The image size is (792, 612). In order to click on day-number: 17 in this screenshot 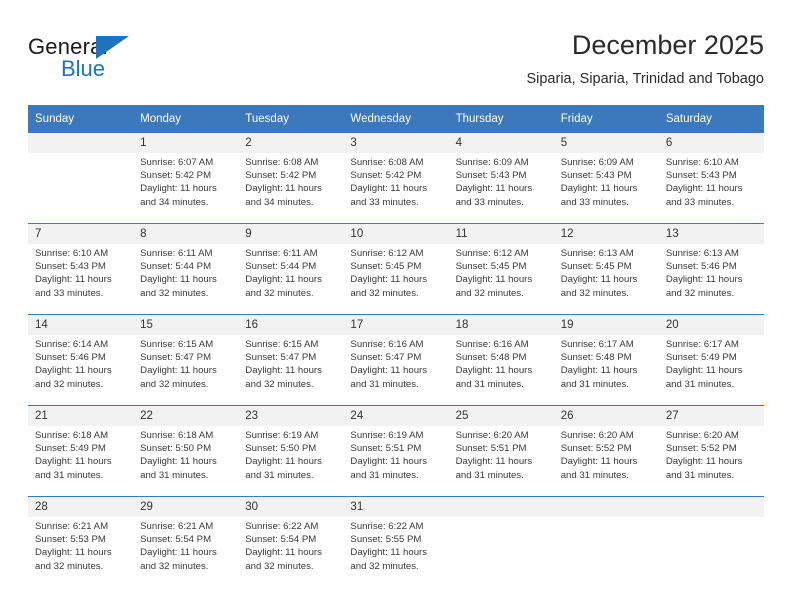, I will do `click(396, 325)`.